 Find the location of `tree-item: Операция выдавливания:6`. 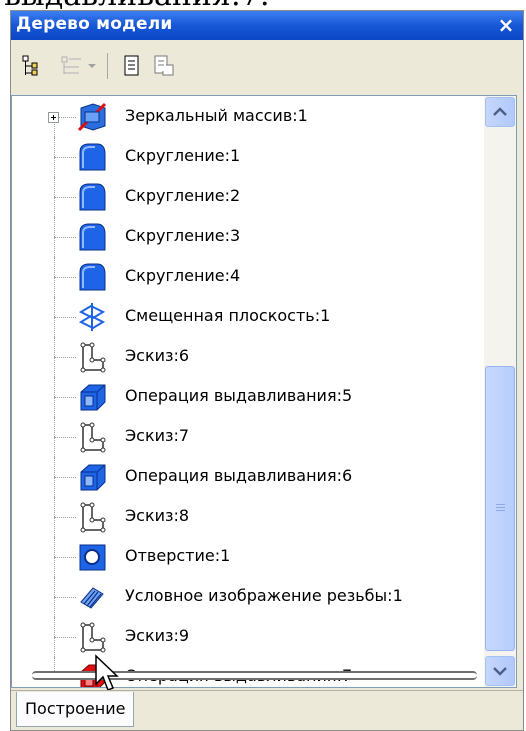

tree-item: Операция выдавливания:6 is located at coordinates (248, 477).